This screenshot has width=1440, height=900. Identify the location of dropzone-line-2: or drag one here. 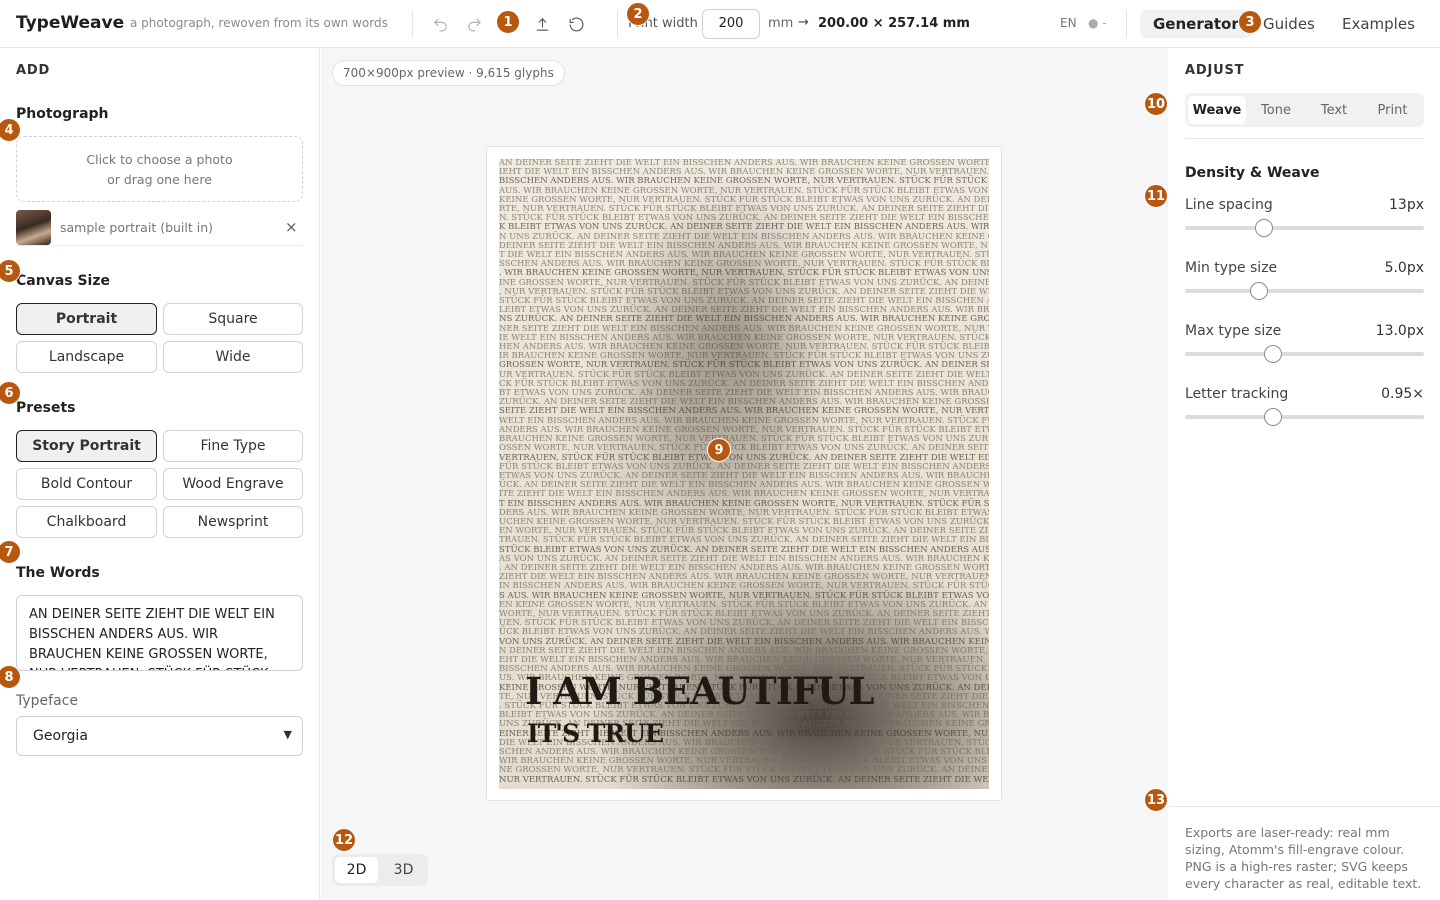
(159, 179).